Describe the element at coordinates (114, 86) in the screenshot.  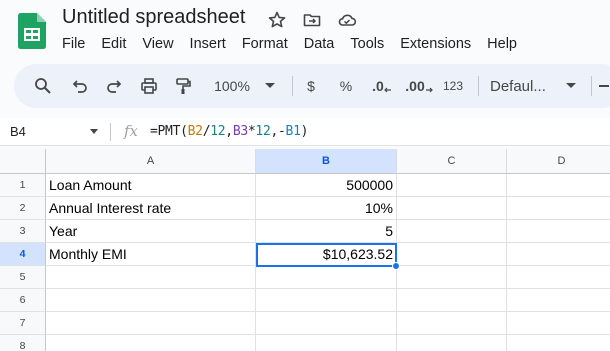
I see `redo-icon` at that location.